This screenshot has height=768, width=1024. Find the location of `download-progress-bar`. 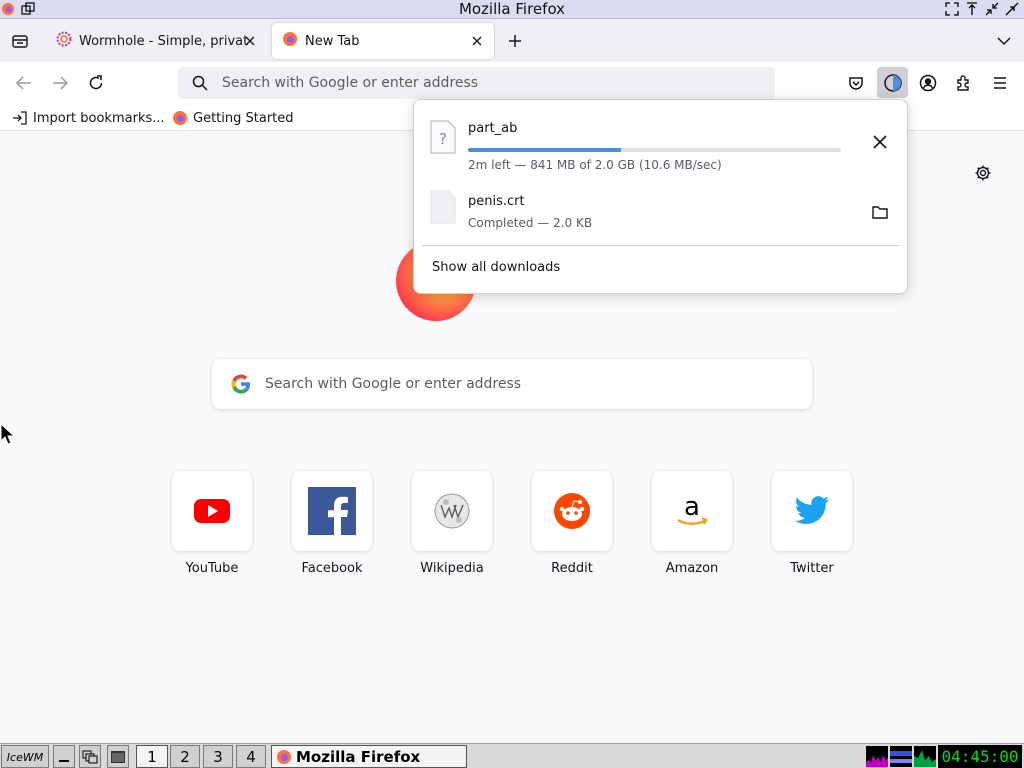

download-progress-bar is located at coordinates (654, 150).